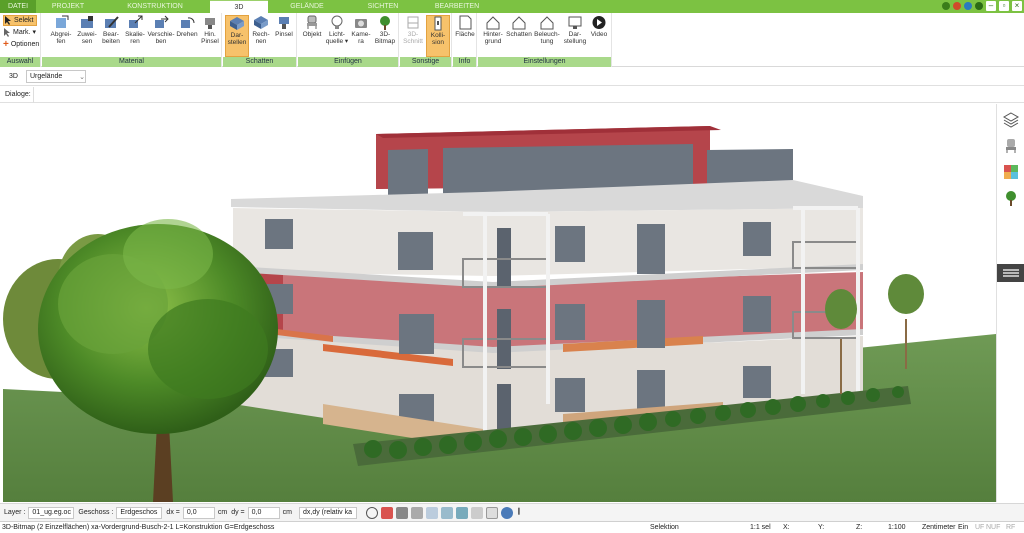 This screenshot has width=1024, height=533. Describe the element at coordinates (239, 6) in the screenshot. I see `tab-3d: 3D` at that location.